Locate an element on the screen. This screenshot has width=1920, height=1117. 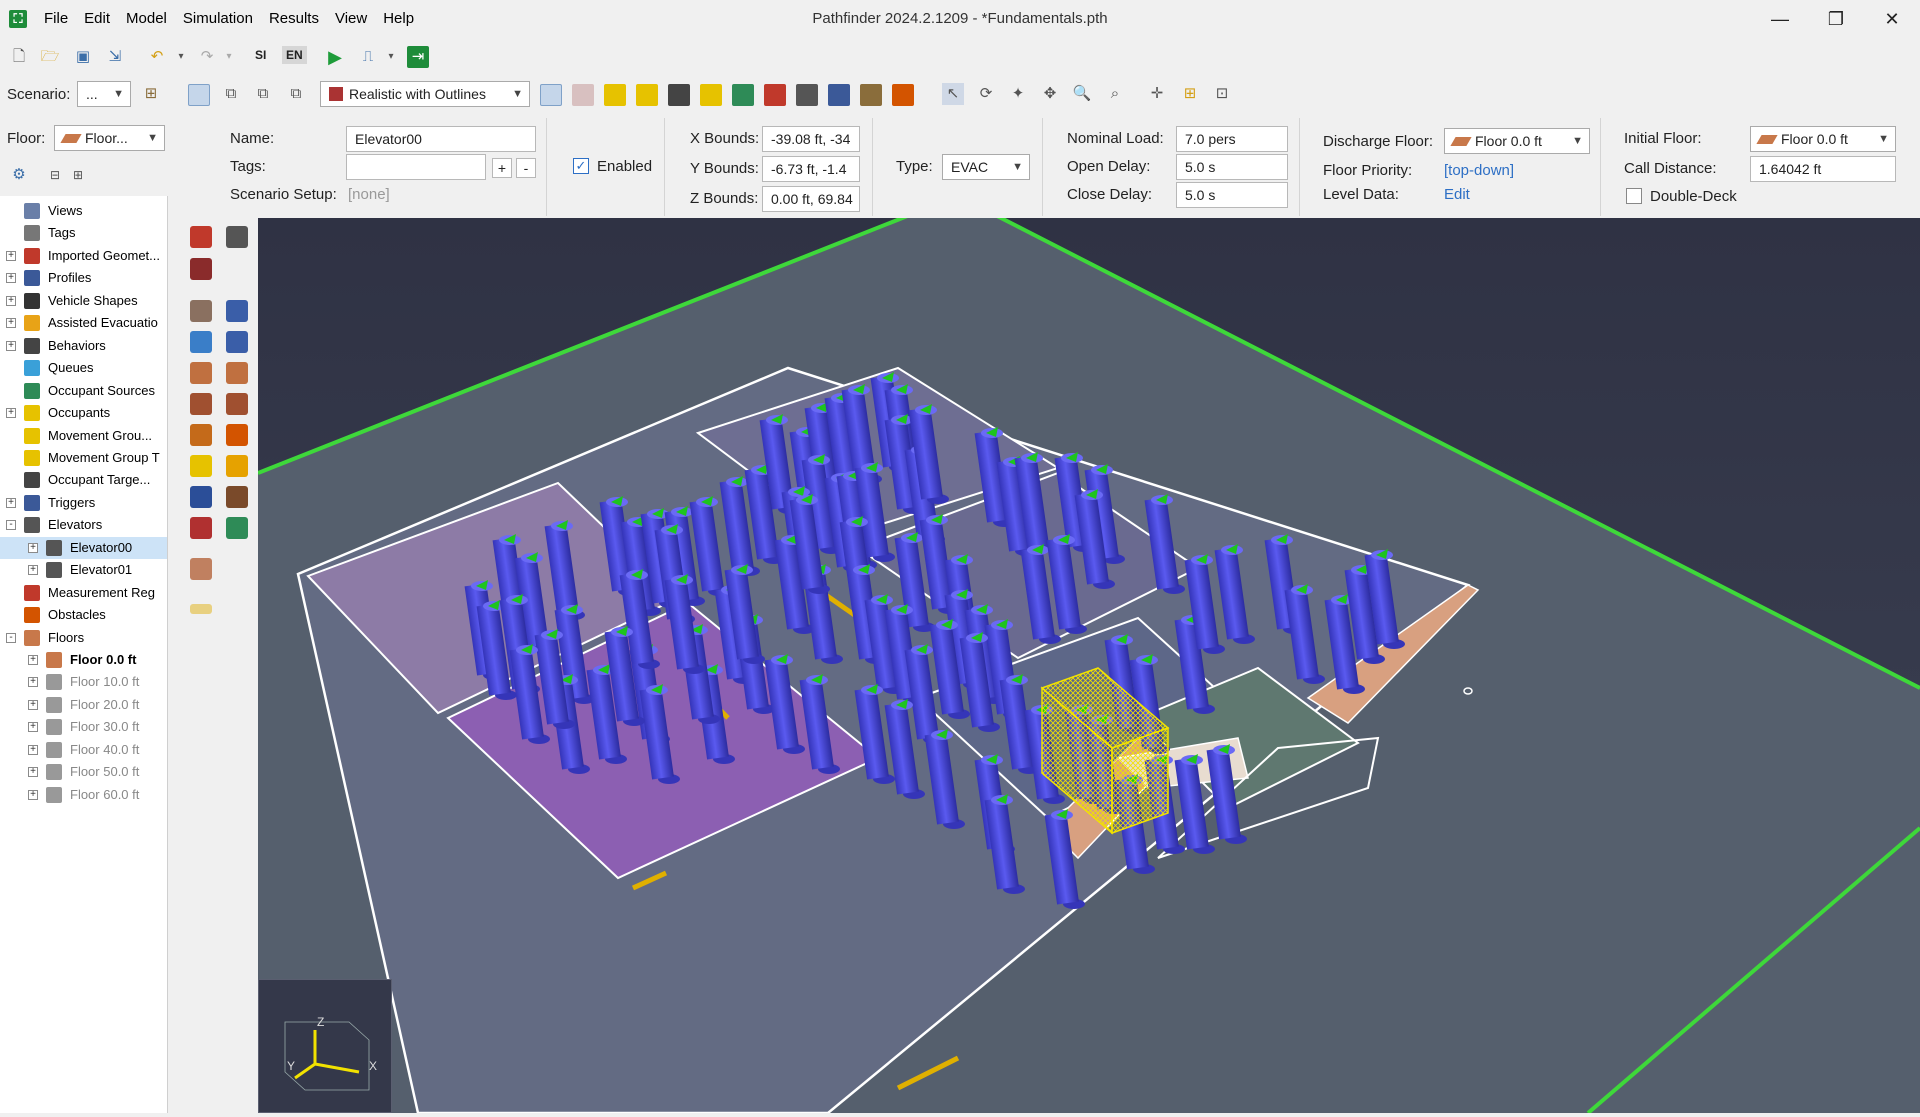
level-data-edit-link: Edit is located at coordinates (1457, 194).